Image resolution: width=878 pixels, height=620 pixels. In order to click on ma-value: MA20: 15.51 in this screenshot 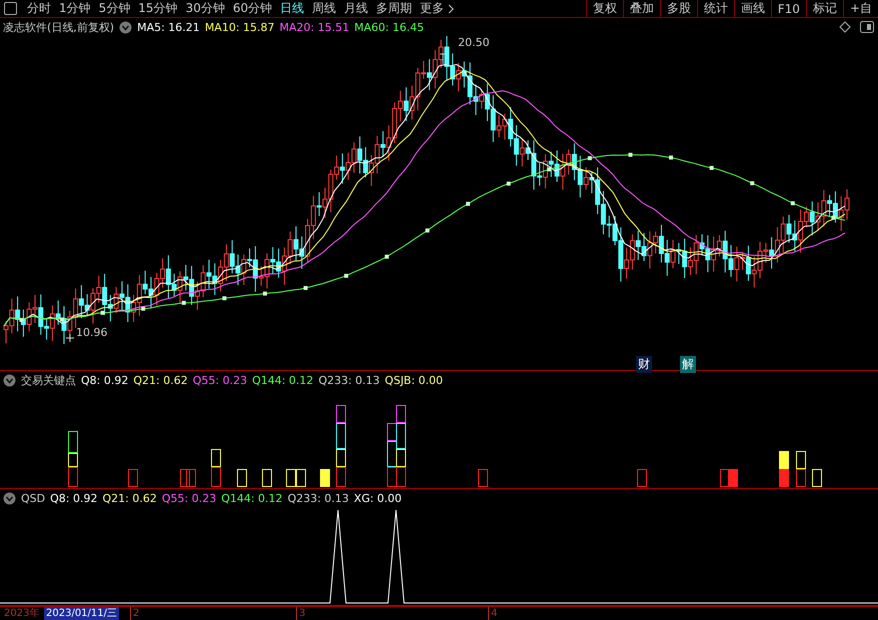, I will do `click(315, 27)`.